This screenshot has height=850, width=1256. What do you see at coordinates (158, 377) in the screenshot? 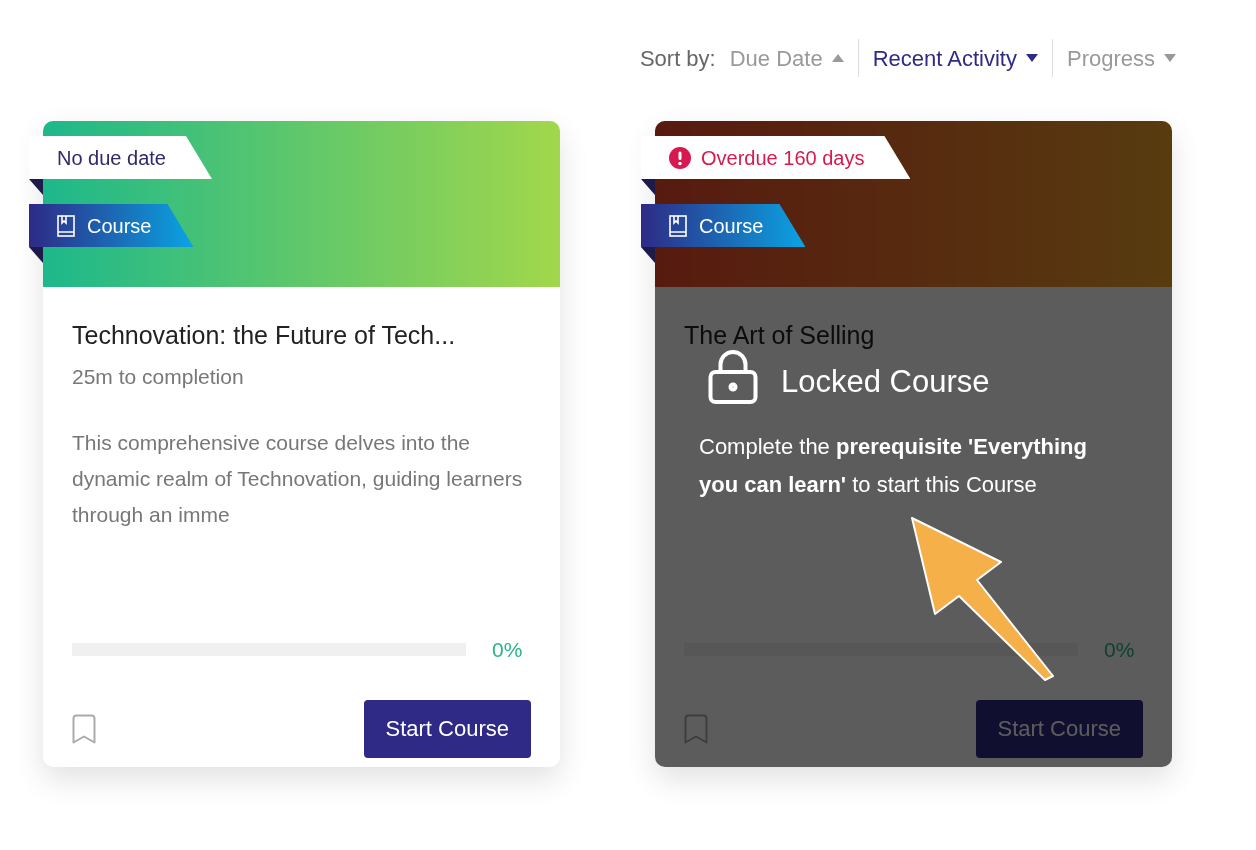
I see `course-duration: 25m to completion` at bounding box center [158, 377].